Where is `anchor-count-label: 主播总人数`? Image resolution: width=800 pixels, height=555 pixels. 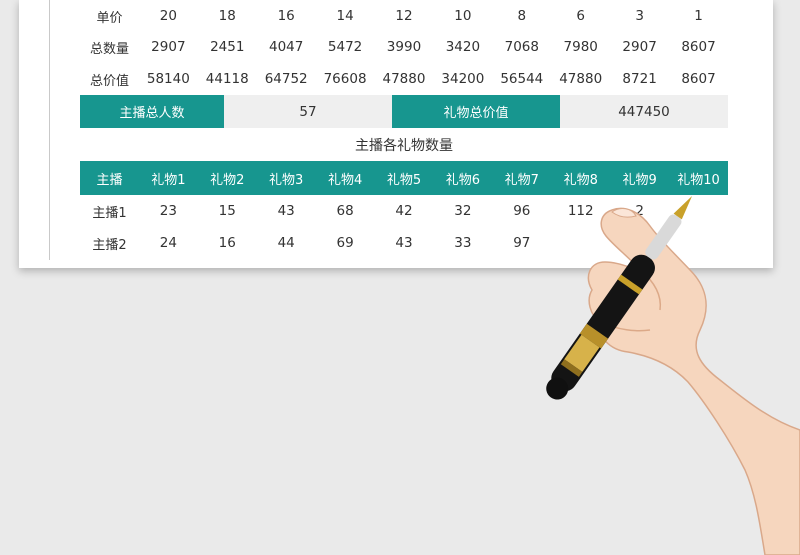 anchor-count-label: 主播总人数 is located at coordinates (152, 111).